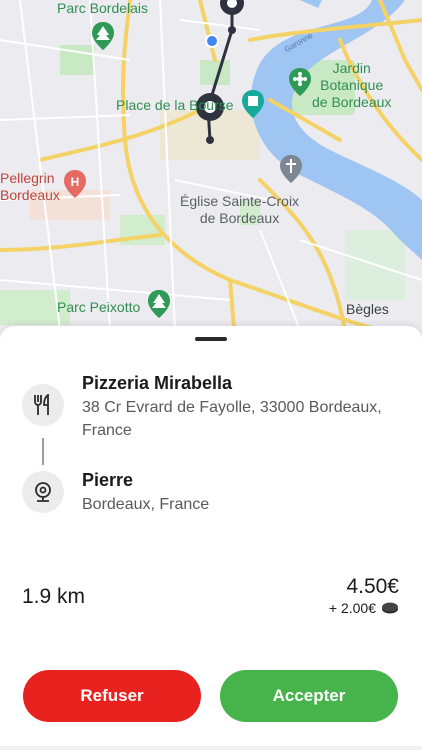  What do you see at coordinates (300, 82) in the screenshot?
I see `garden-flower-icon` at bounding box center [300, 82].